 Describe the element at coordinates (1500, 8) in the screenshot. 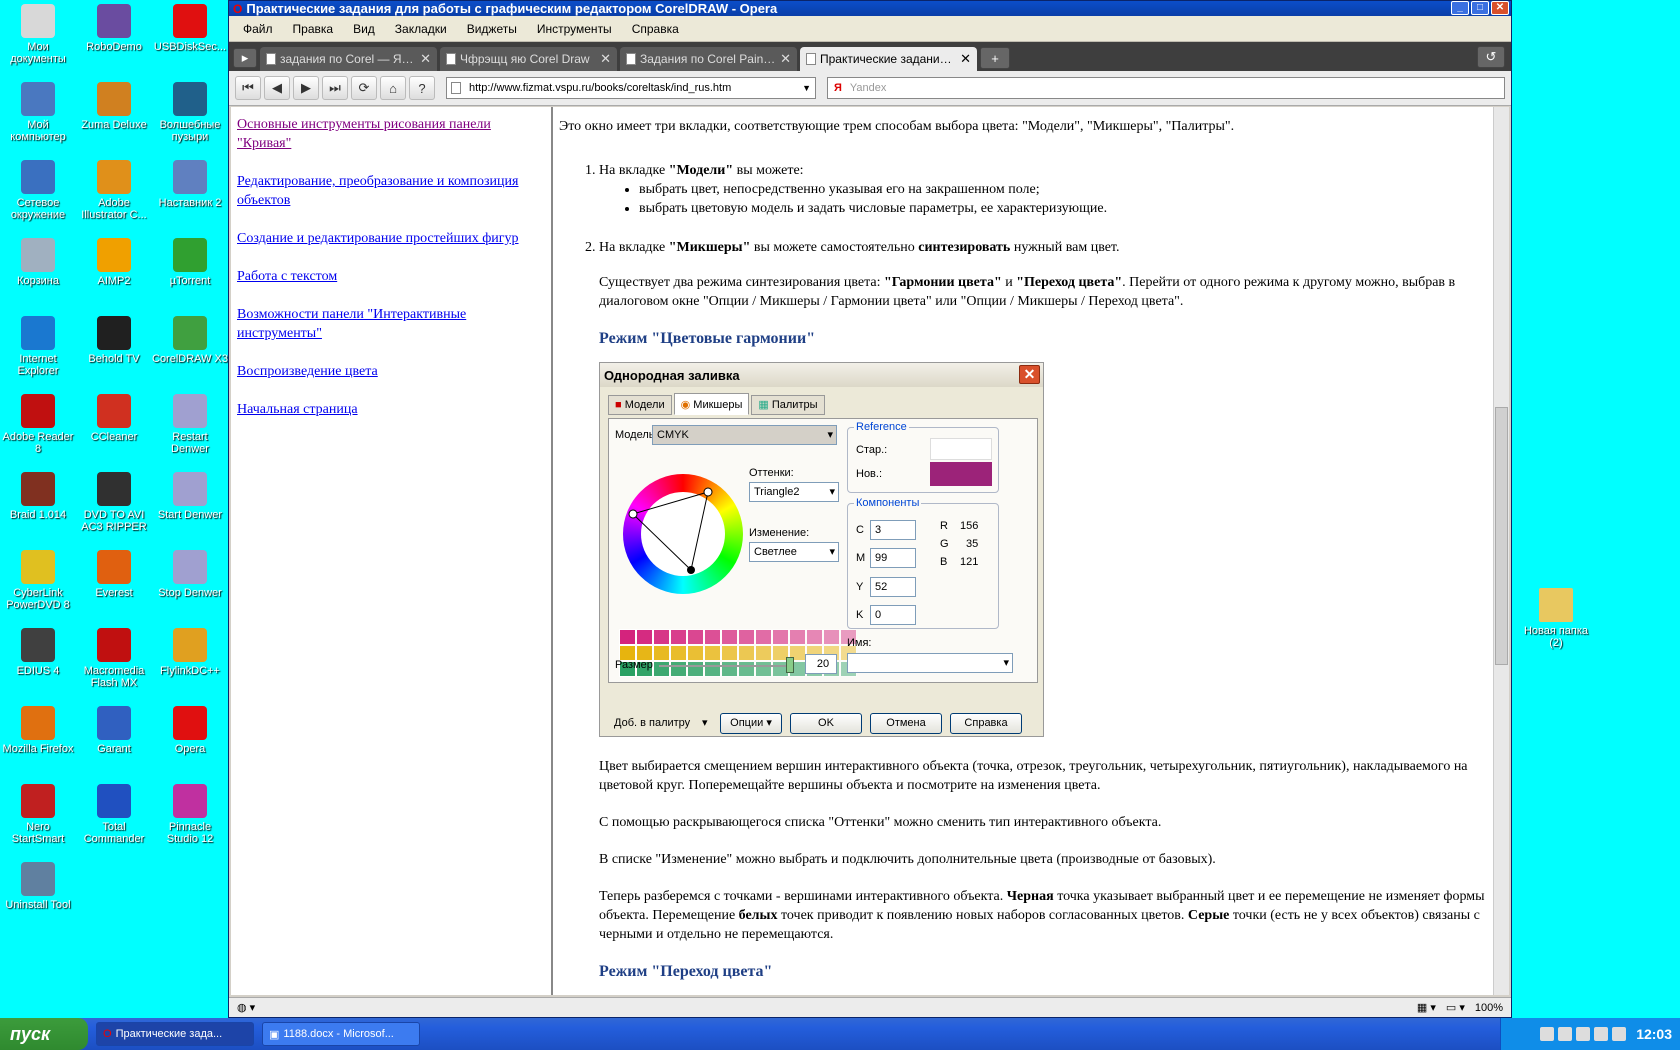

I see `close-button: ✕` at that location.